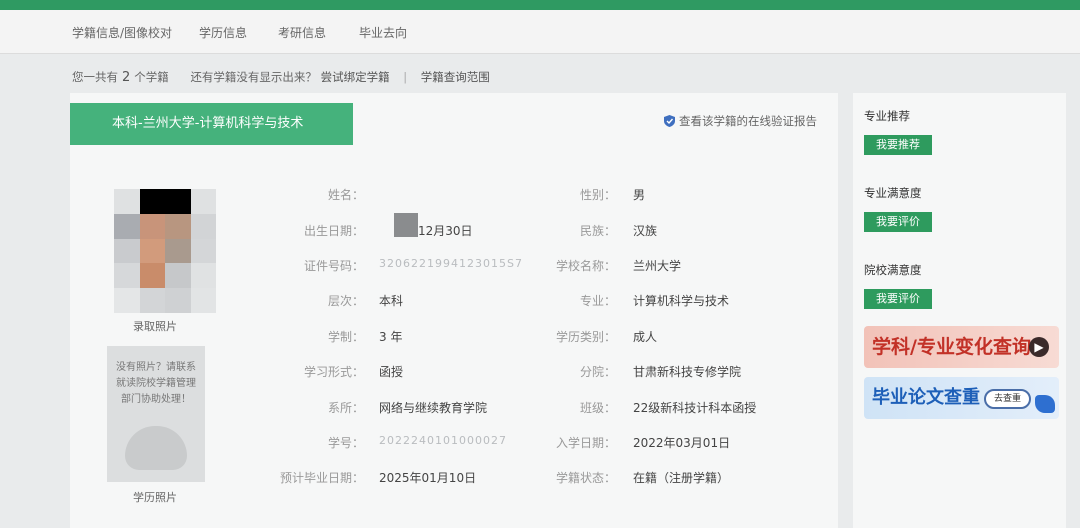 The width and height of the screenshot is (1080, 528). Describe the element at coordinates (345, 301) in the screenshot. I see `label-level: 层次：` at that location.